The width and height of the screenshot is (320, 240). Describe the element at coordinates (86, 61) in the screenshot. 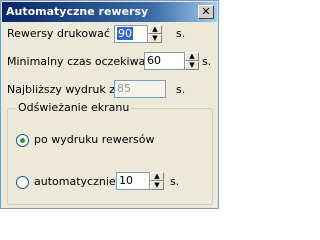

I see `min-wait-label: Minimalny czas oczekiwania:` at that location.